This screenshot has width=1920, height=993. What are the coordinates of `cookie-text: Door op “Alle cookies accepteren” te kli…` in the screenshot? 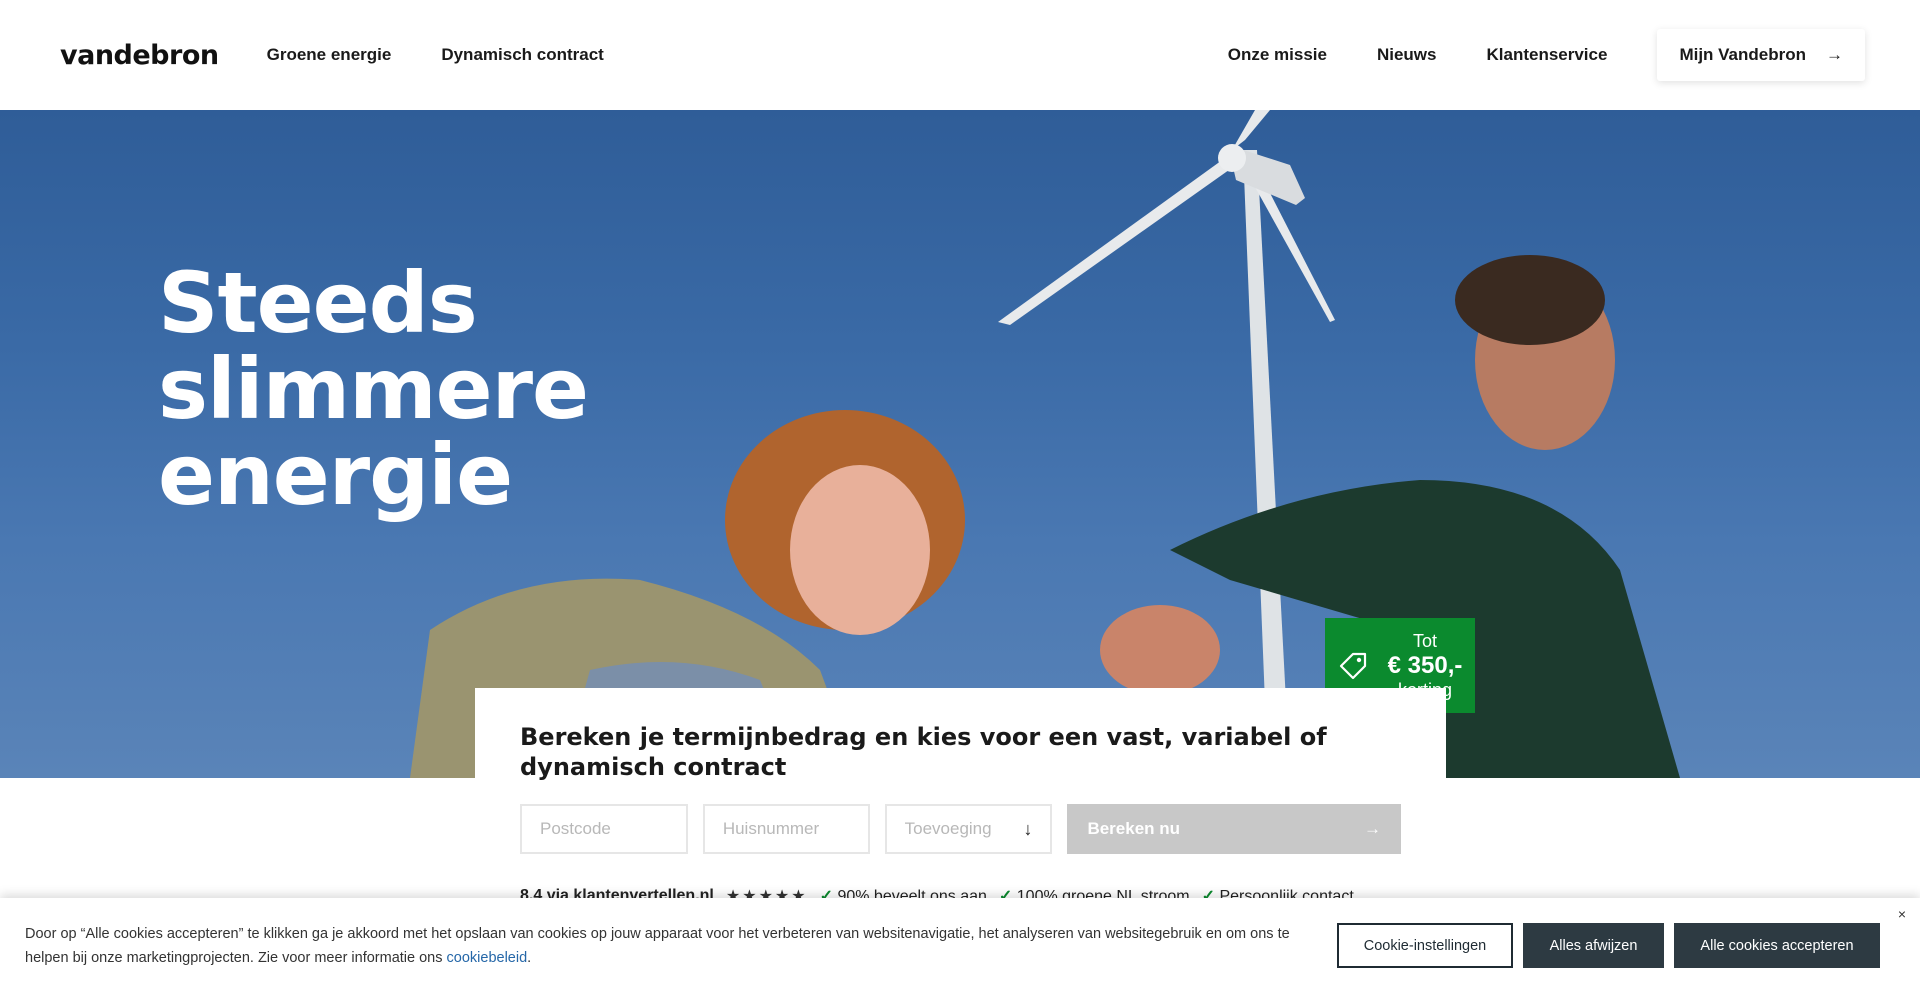 It's located at (681, 946).